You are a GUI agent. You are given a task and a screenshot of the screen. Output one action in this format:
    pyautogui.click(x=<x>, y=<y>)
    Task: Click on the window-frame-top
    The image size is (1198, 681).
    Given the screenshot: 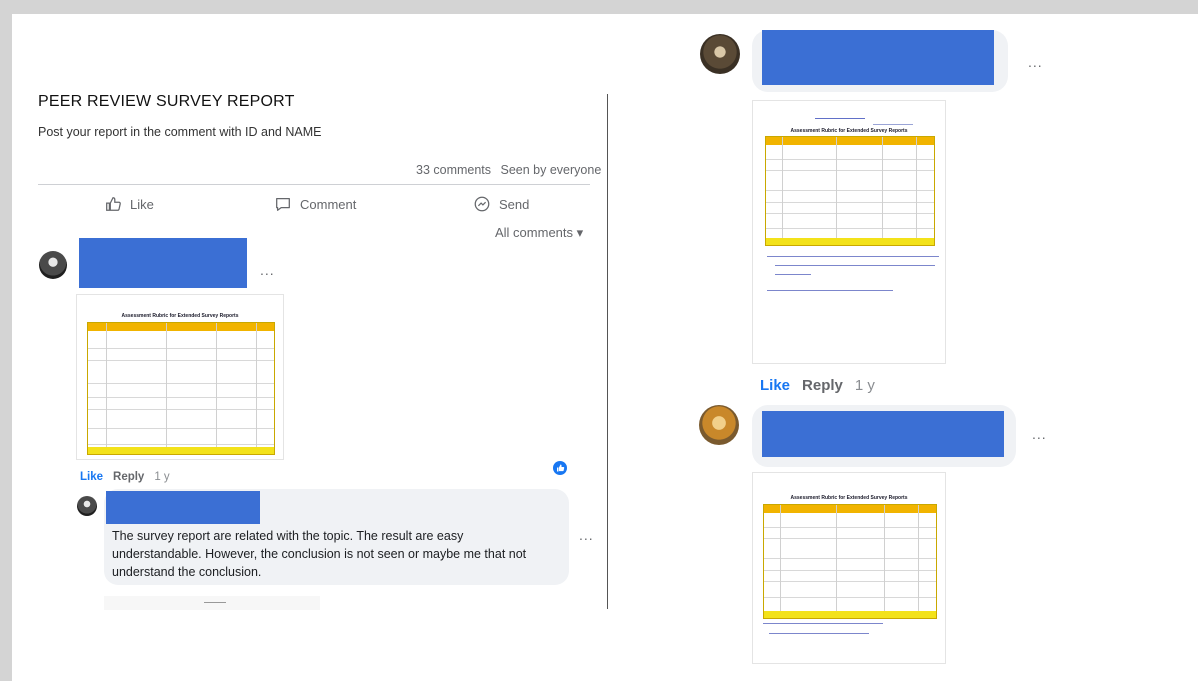 What is the action you would take?
    pyautogui.click(x=599, y=7)
    